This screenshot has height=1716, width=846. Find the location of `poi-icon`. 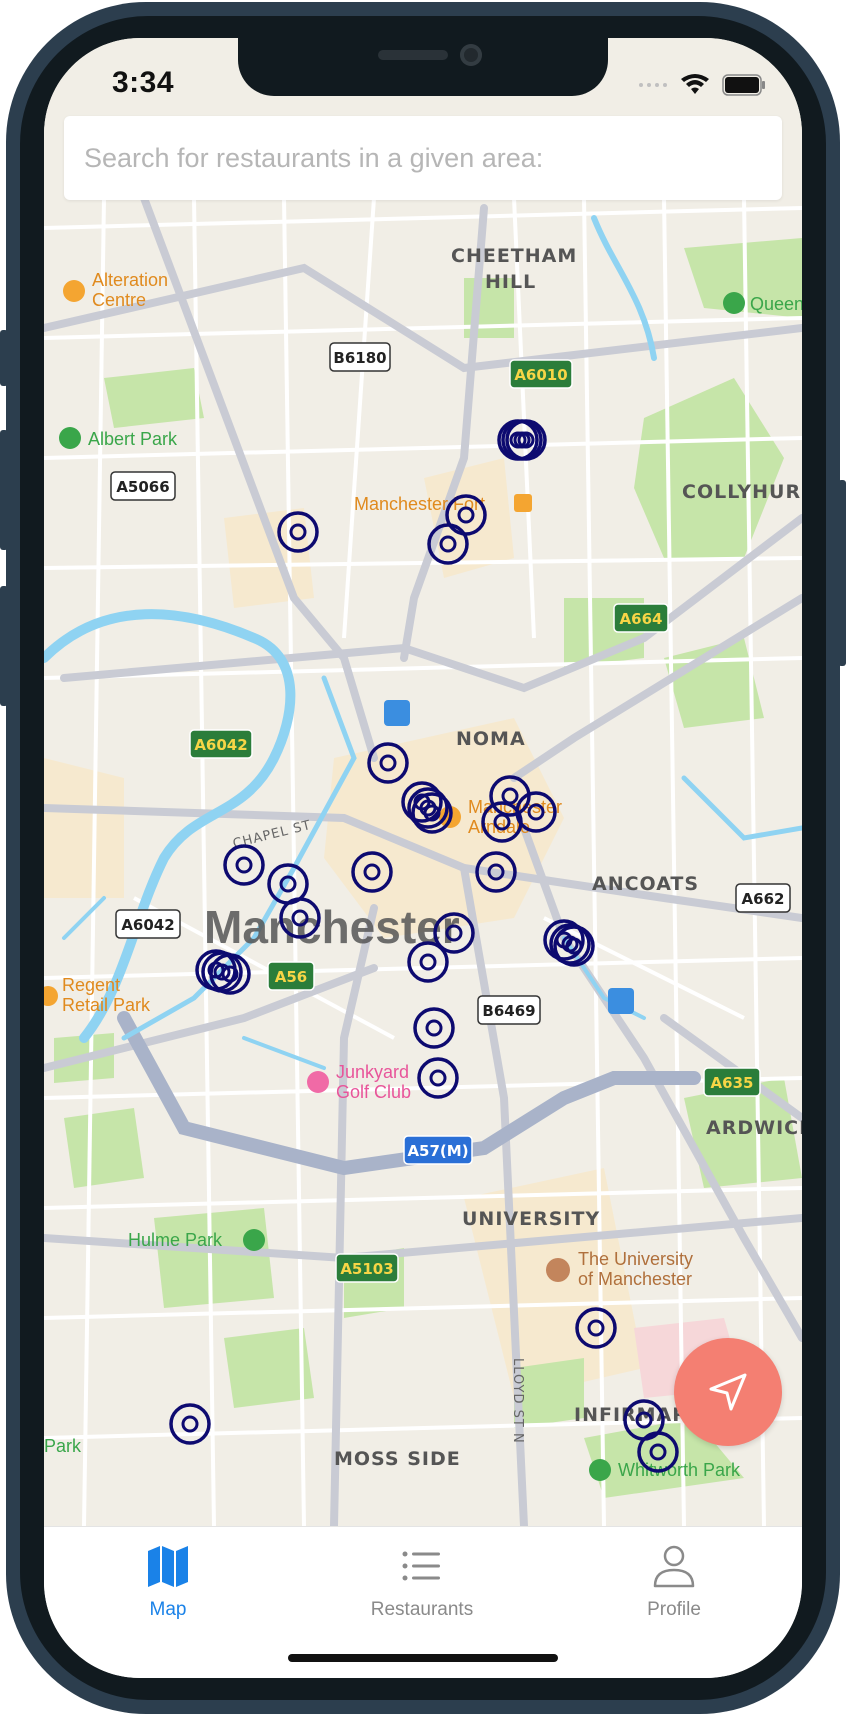

poi-icon is located at coordinates (74, 291).